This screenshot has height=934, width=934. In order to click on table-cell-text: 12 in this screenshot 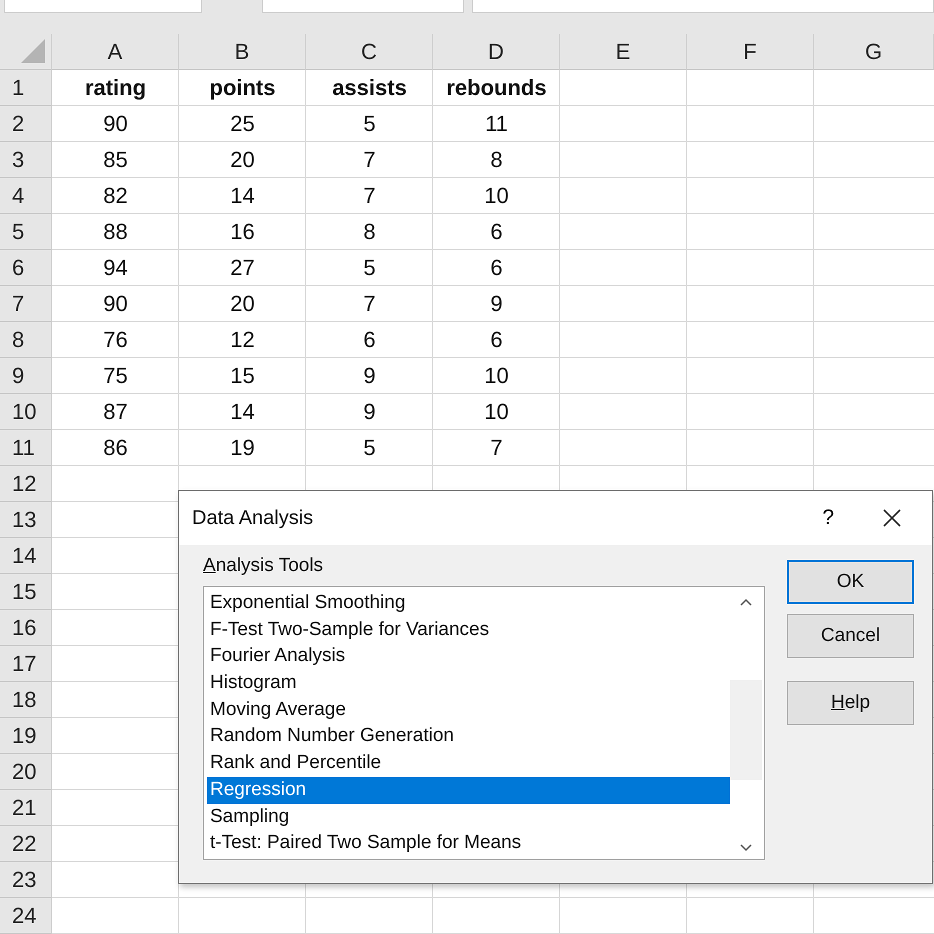, I will do `click(242, 340)`.